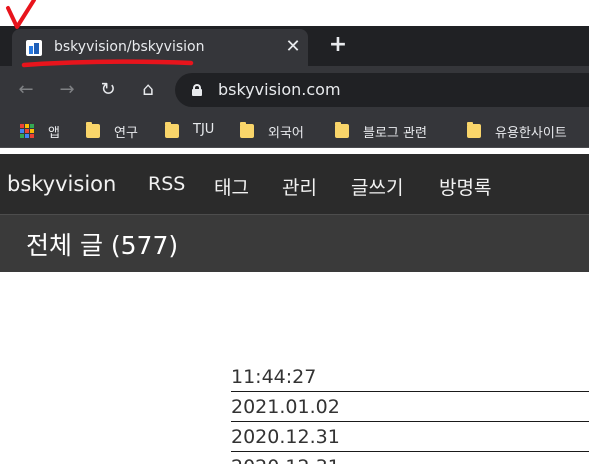  Describe the element at coordinates (126, 133) in the screenshot. I see `bookmark-label: 연구` at that location.